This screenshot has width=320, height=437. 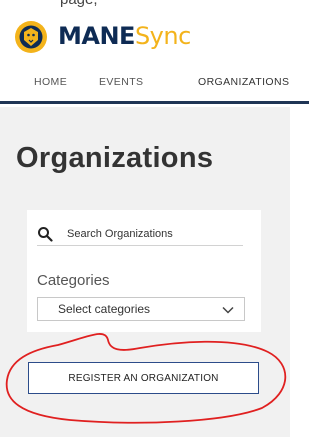 I want to click on brand-wordmark: MANESync, so click(x=124, y=36).